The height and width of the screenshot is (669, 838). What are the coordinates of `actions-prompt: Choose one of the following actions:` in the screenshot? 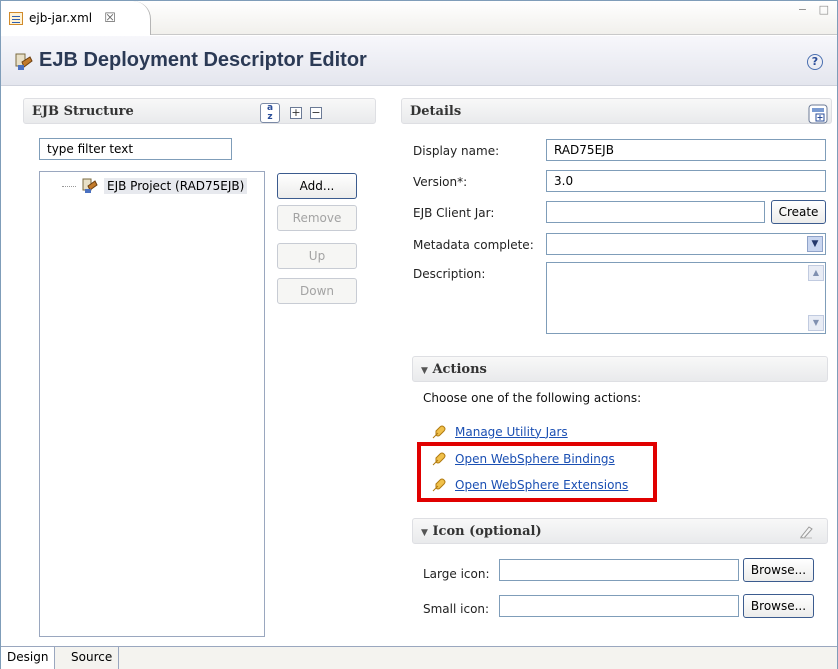 It's located at (532, 398).